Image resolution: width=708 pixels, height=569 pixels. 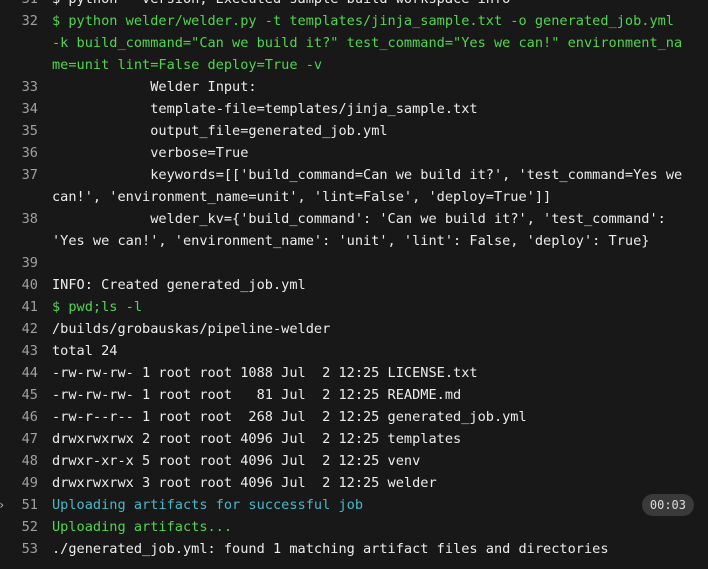 I want to click on line-number: 46, so click(x=26, y=417).